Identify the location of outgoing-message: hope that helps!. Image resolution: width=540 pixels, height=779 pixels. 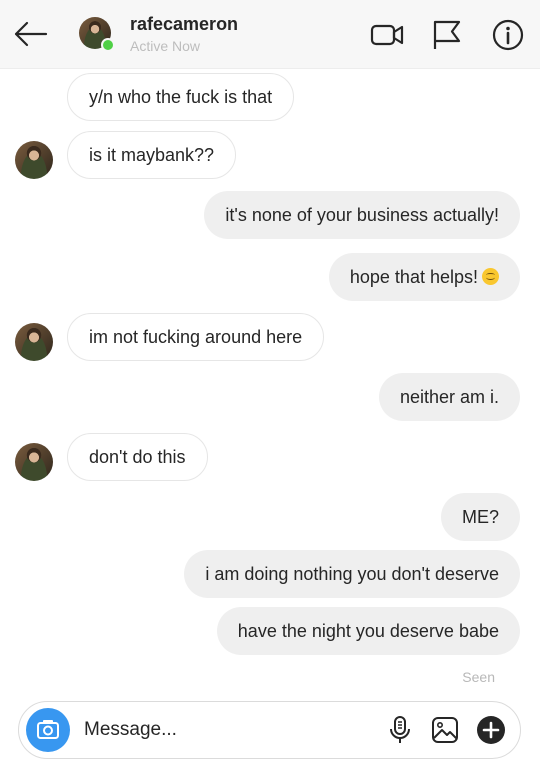
(424, 277).